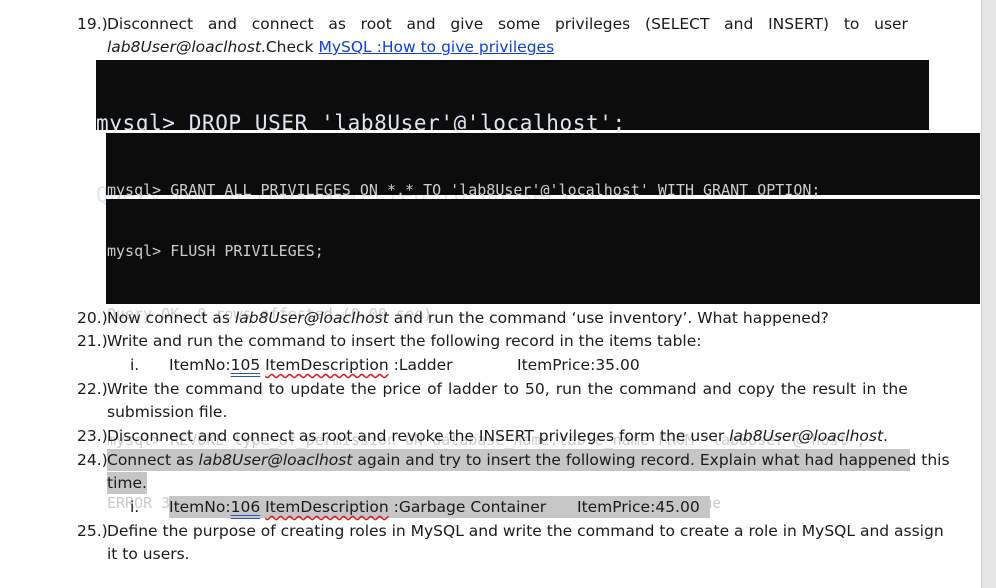  I want to click on item-no: 106, so click(245, 507).